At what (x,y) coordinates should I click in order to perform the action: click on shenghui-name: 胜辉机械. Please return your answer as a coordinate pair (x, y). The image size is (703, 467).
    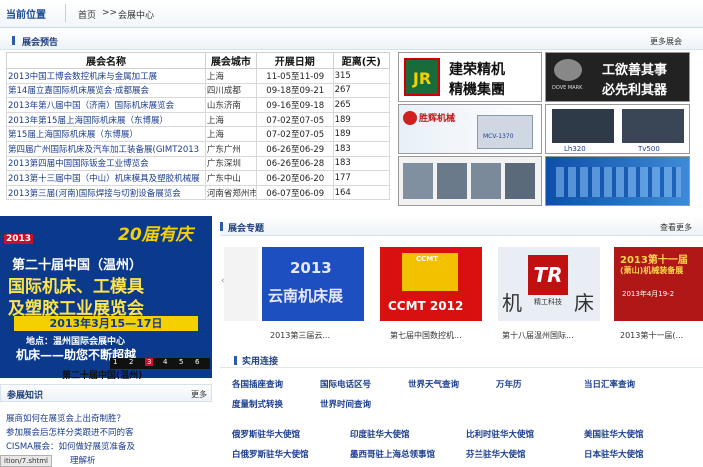
    Looking at the image, I should click on (437, 119).